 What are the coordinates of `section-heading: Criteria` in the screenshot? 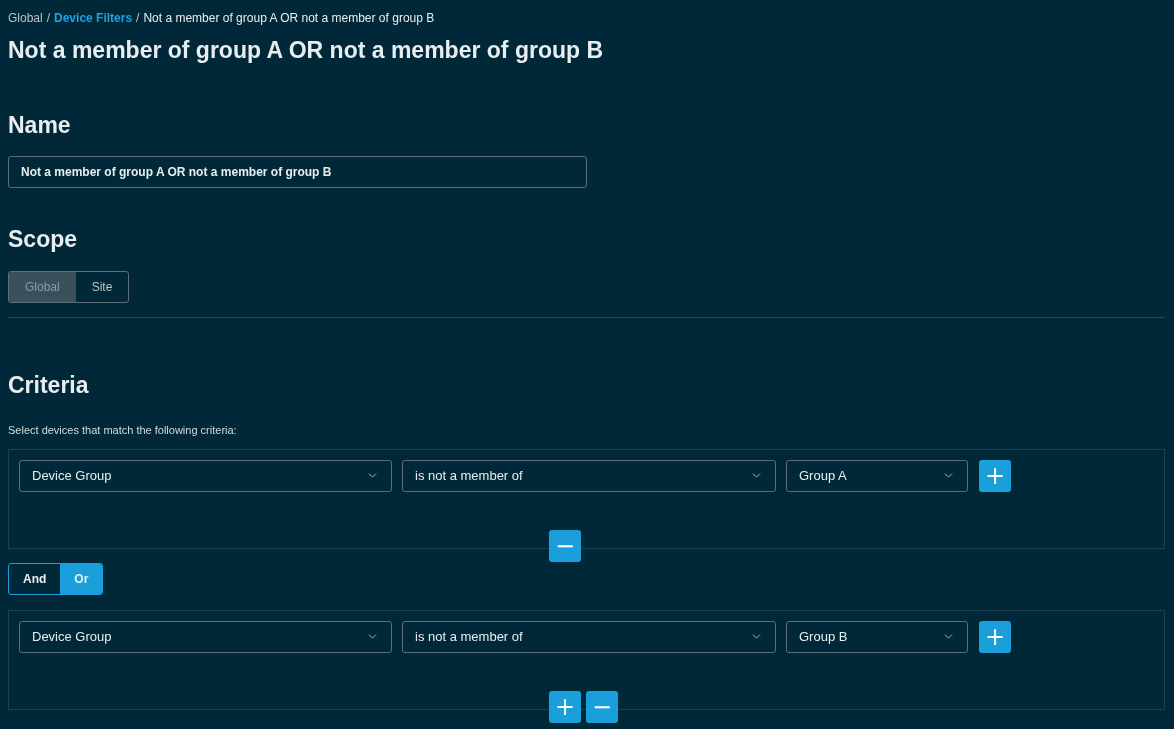 It's located at (49, 385).